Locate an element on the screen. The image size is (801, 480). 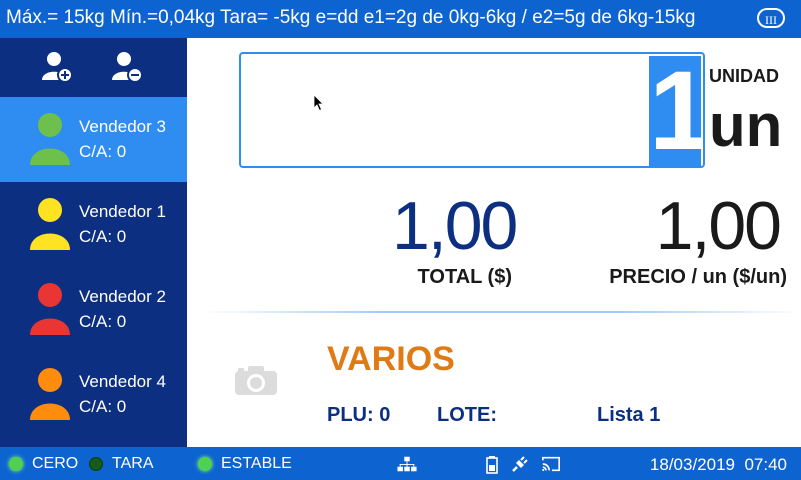
status-bar: CERO TARA ESTABLE 18/03/2019 07:40 is located at coordinates (400, 463).